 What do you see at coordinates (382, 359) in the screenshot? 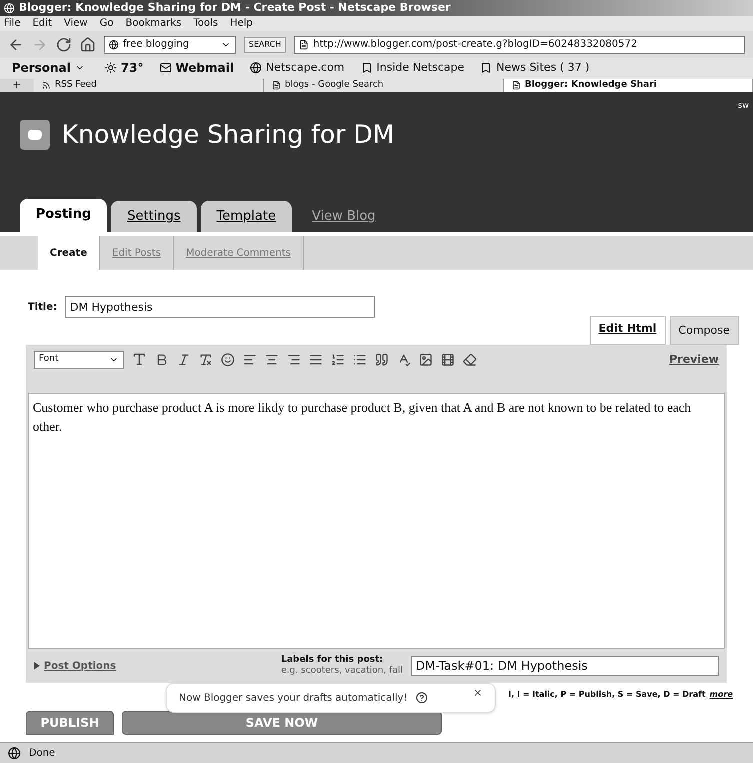
I see `quote-icon` at bounding box center [382, 359].